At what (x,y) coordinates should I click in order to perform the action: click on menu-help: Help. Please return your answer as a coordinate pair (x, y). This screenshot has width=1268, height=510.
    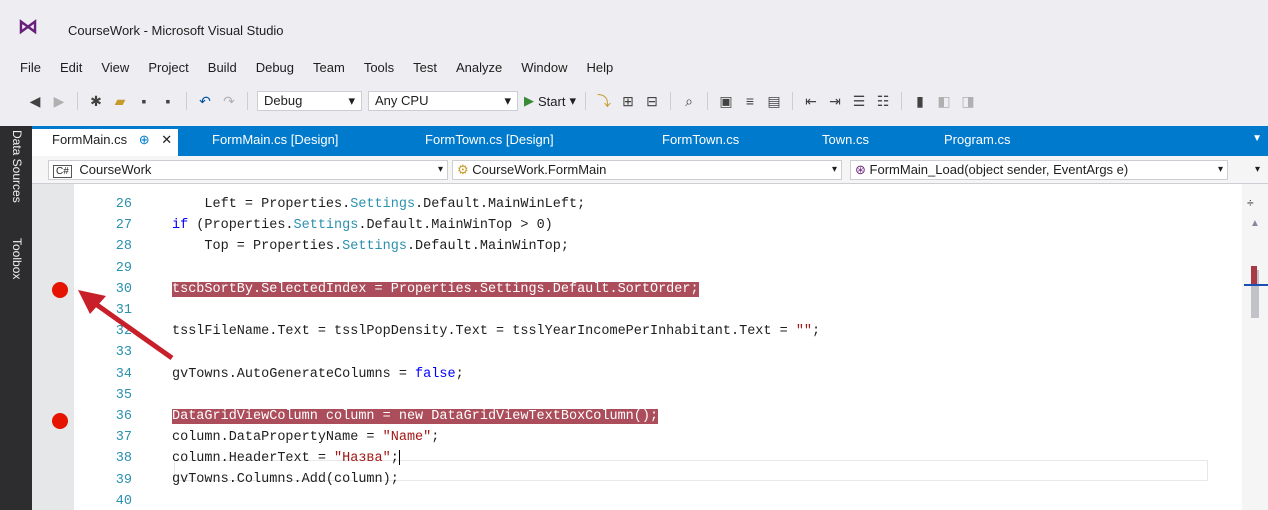
    Looking at the image, I should click on (605, 67).